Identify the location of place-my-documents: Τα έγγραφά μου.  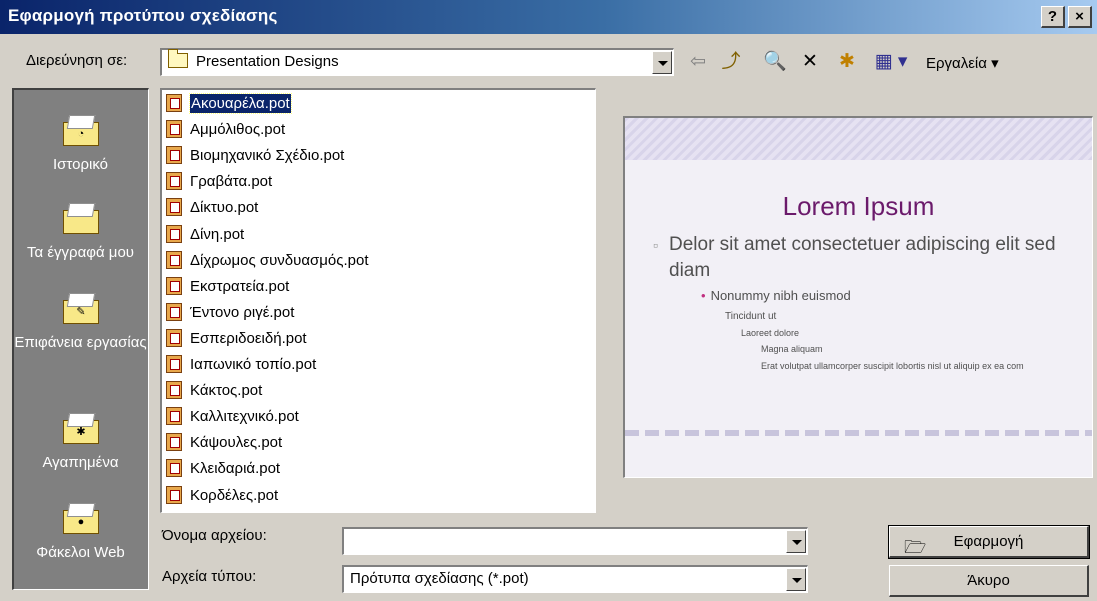
(80, 230).